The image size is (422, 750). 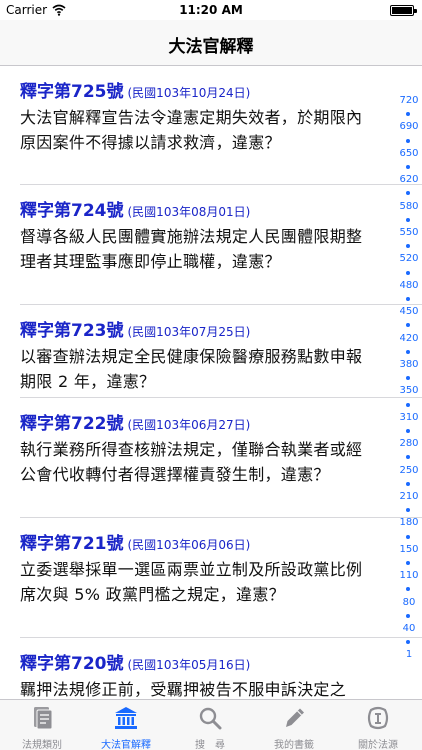 I want to click on tab-label: 我的書籤, so click(x=294, y=745).